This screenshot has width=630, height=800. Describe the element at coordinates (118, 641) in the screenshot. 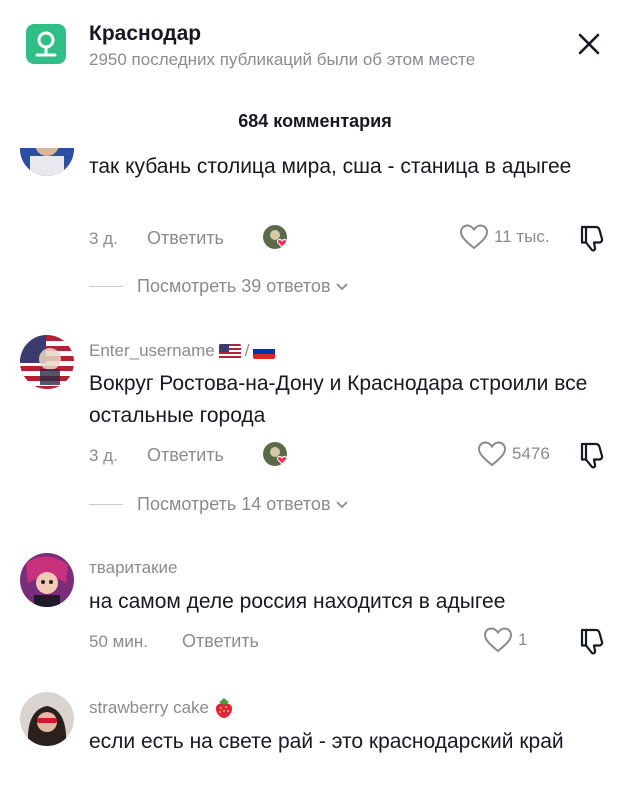

I see `comment-time: 50 мин.` at that location.